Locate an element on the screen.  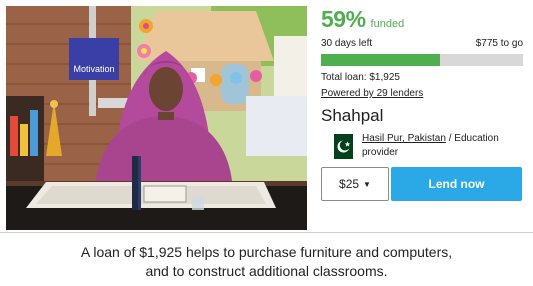
amount-to-go: $775 to go is located at coordinates (499, 43).